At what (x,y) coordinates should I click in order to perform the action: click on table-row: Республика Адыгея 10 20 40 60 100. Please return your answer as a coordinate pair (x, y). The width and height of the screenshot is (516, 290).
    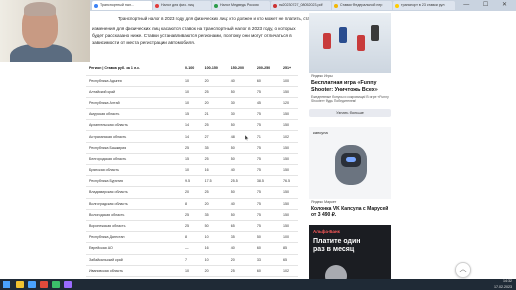
    Looking at the image, I should click on (192, 81).